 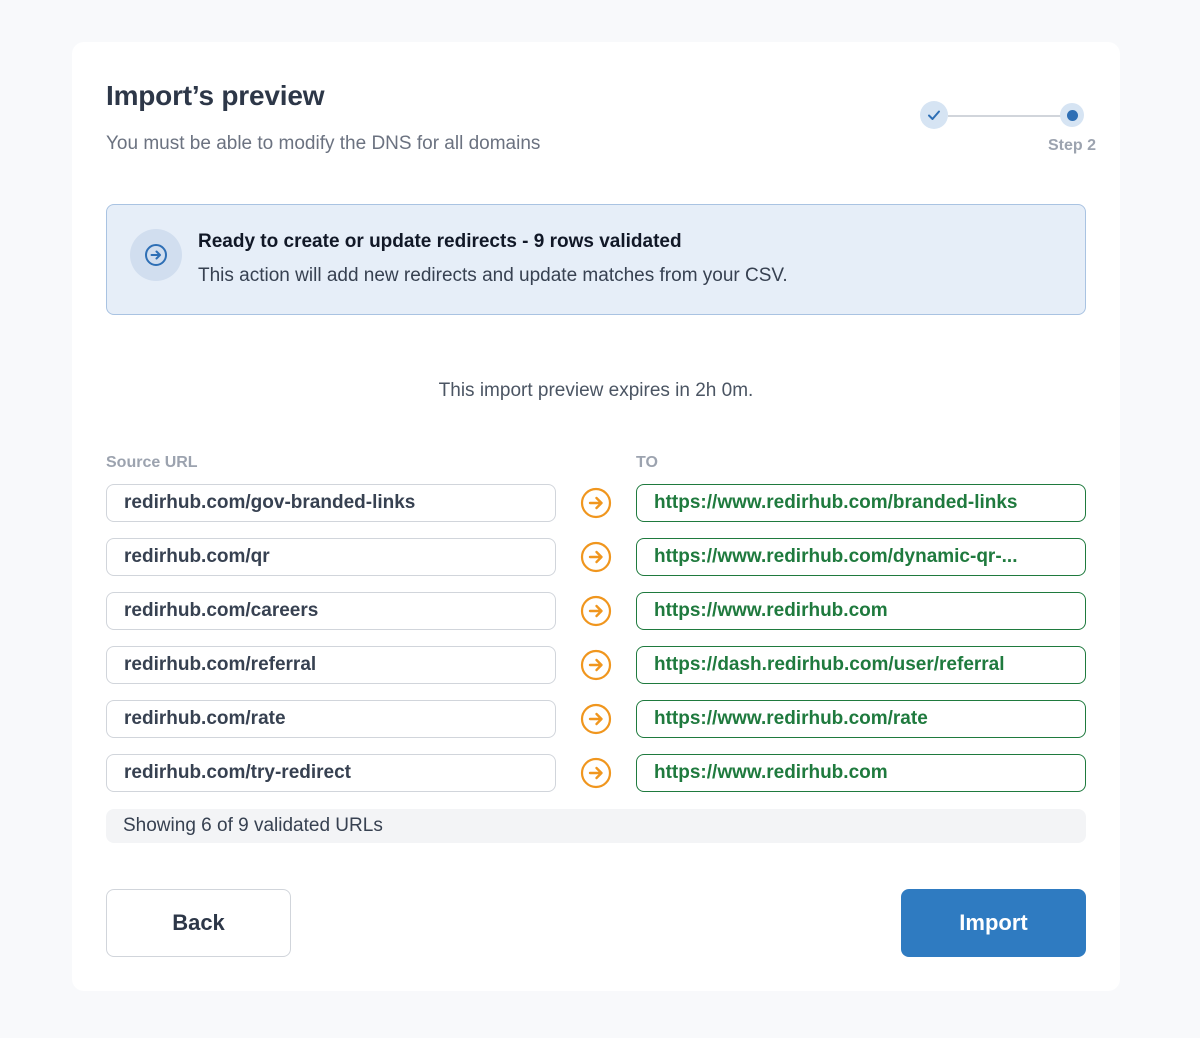 I want to click on step-1-indicator, so click(x=934, y=115).